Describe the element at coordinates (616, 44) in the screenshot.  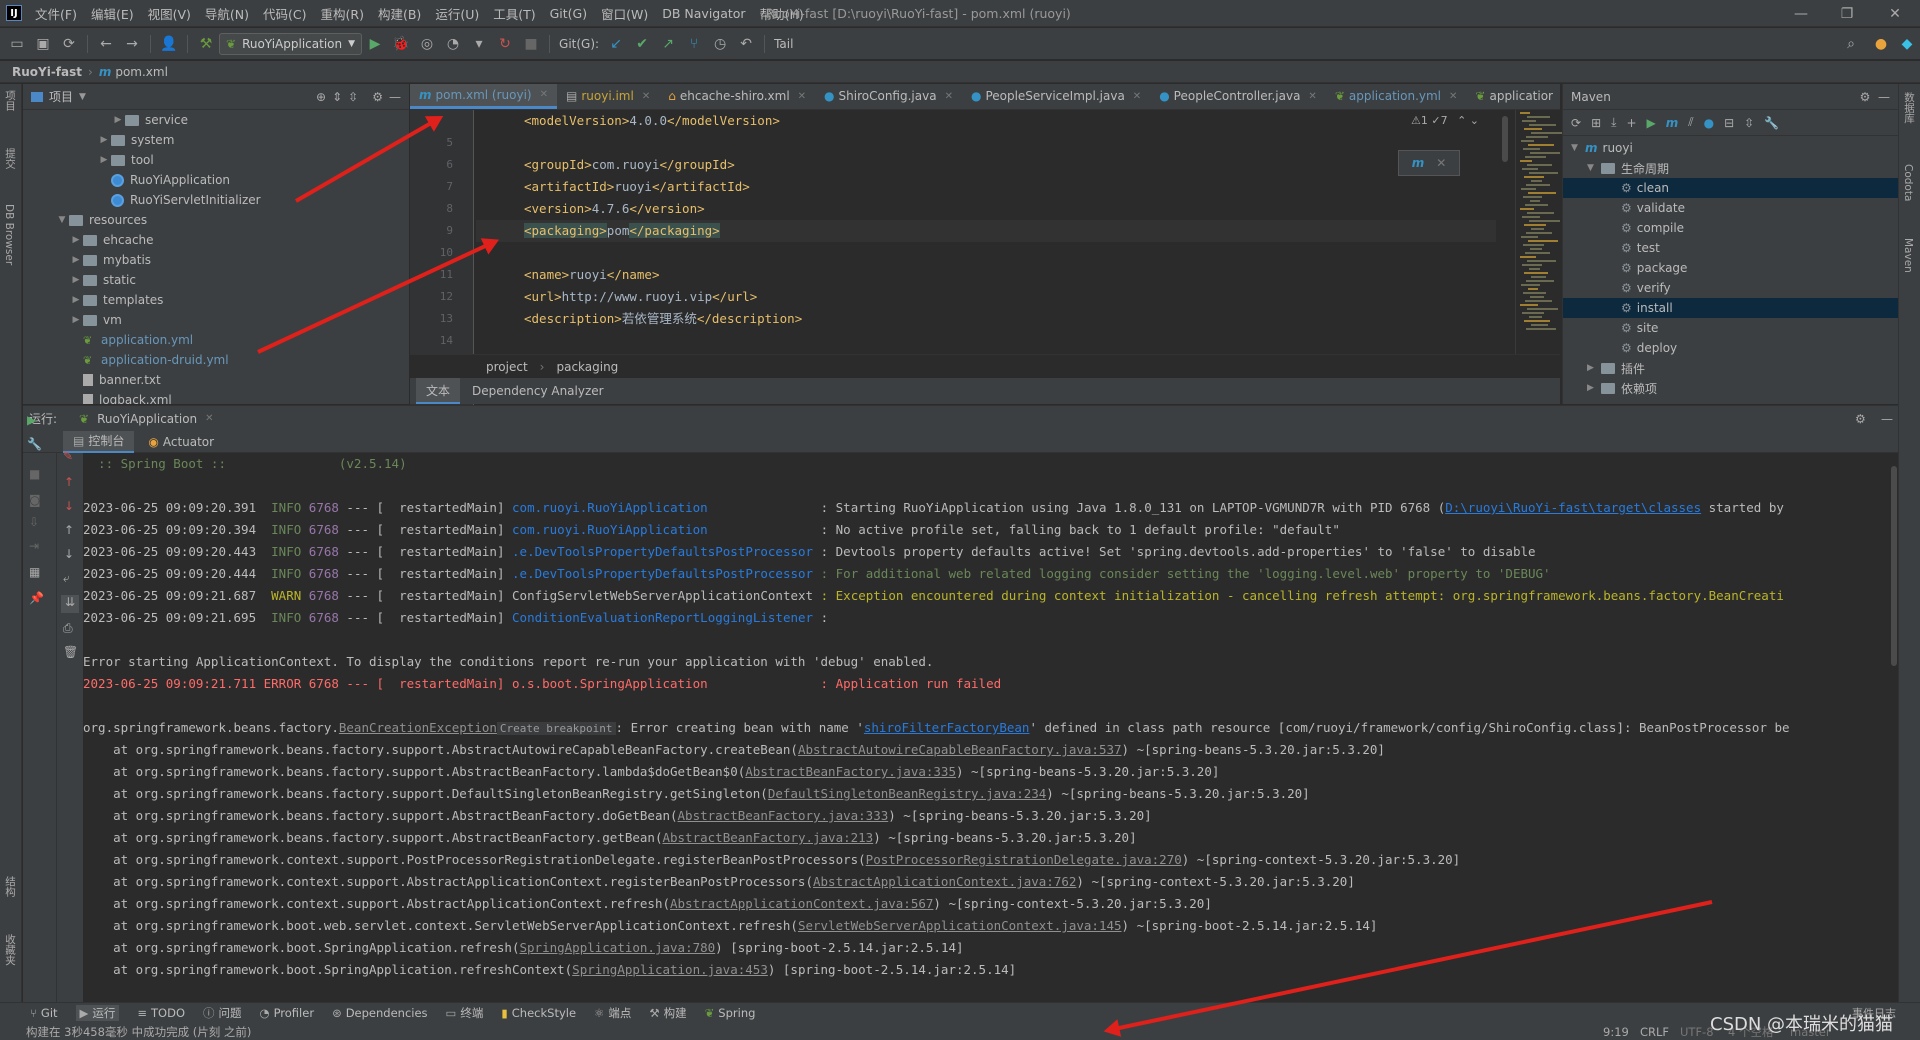
I see `git-update-icon: ↙` at that location.